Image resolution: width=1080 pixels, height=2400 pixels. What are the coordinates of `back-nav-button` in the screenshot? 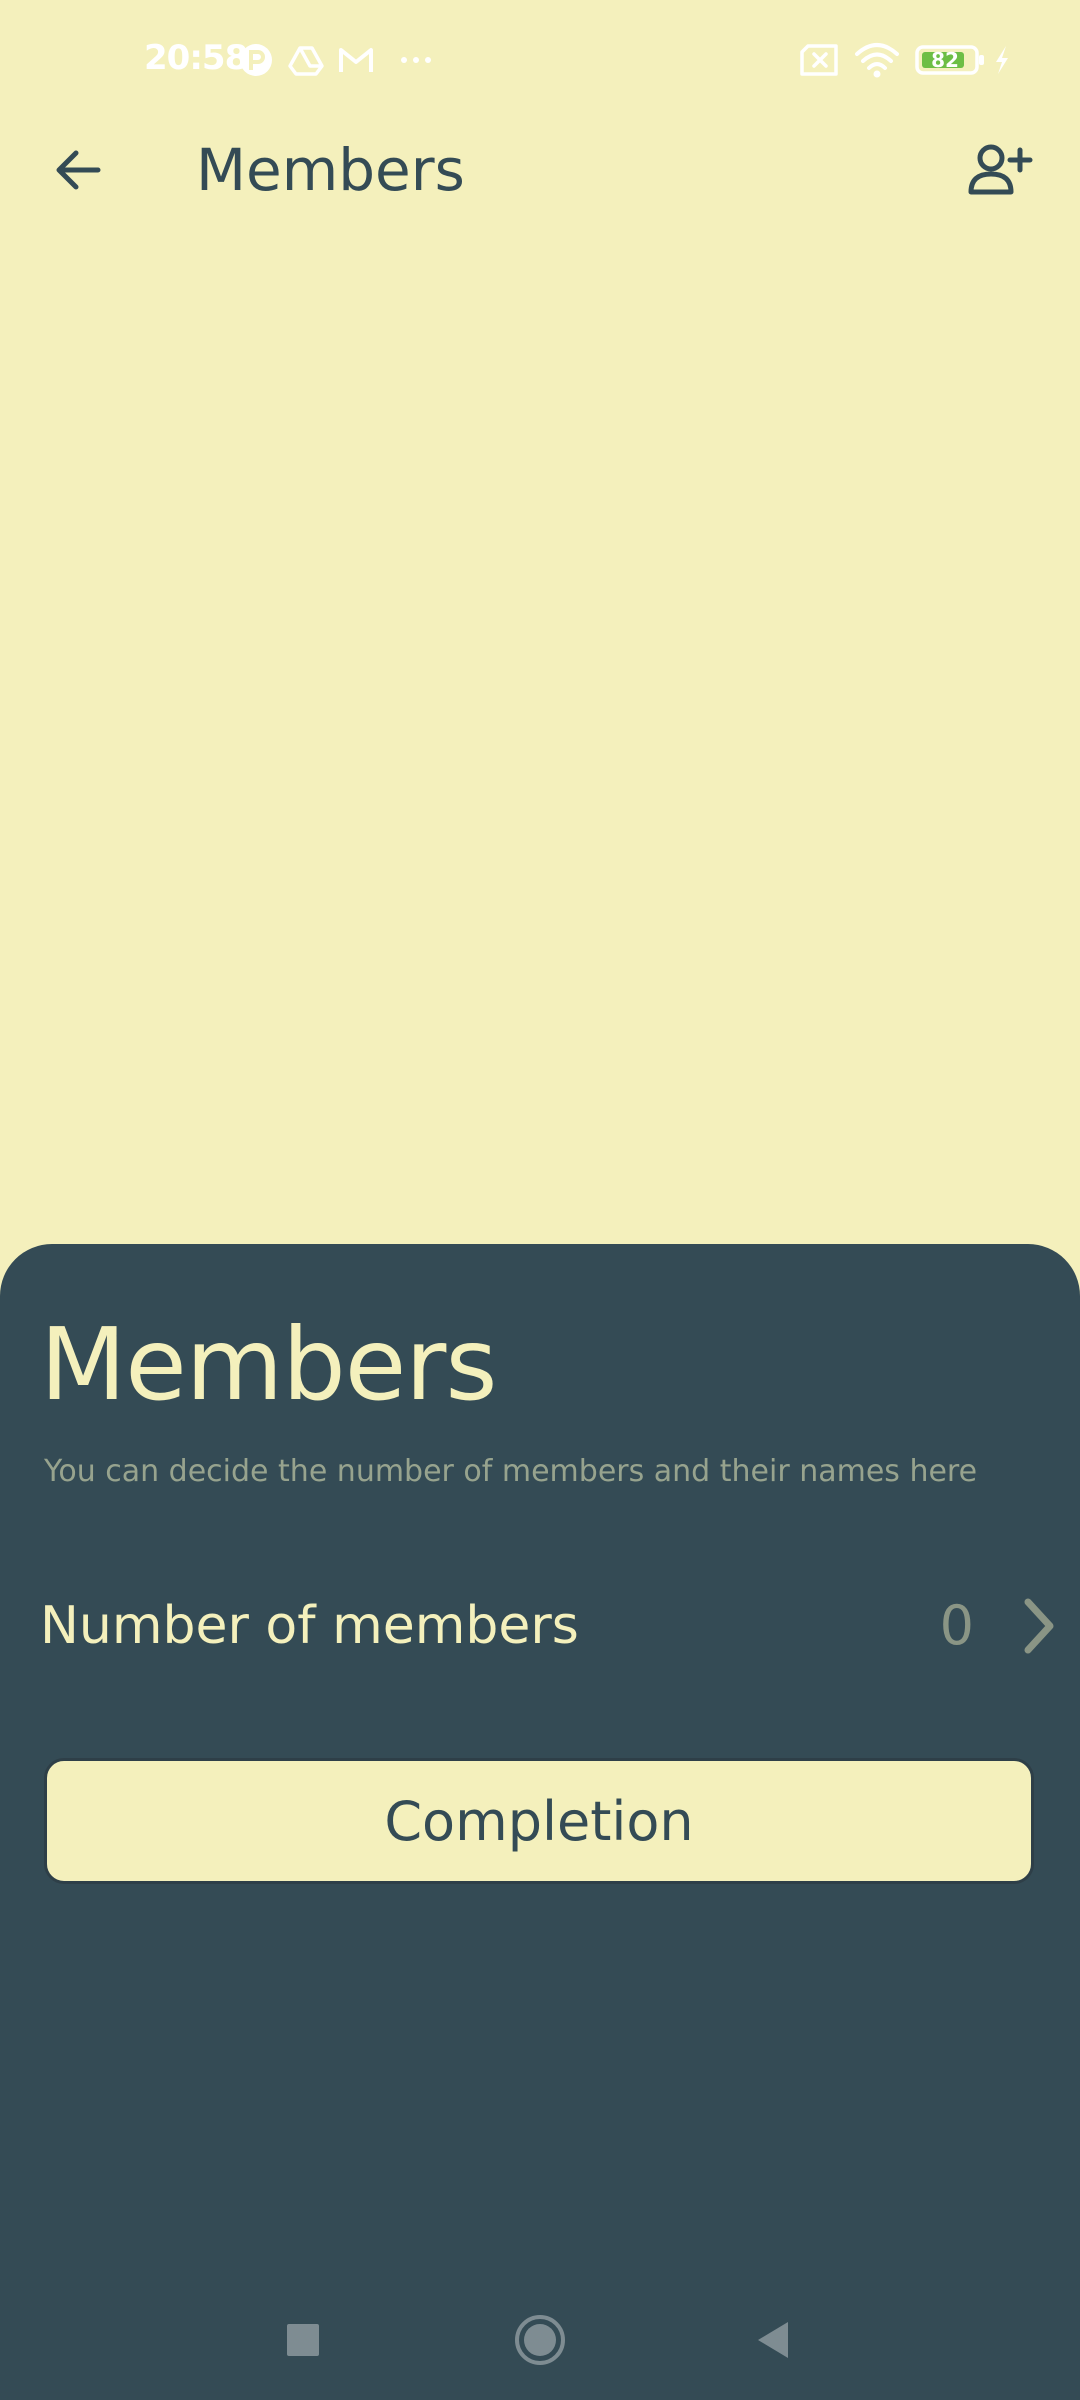 It's located at (774, 2340).